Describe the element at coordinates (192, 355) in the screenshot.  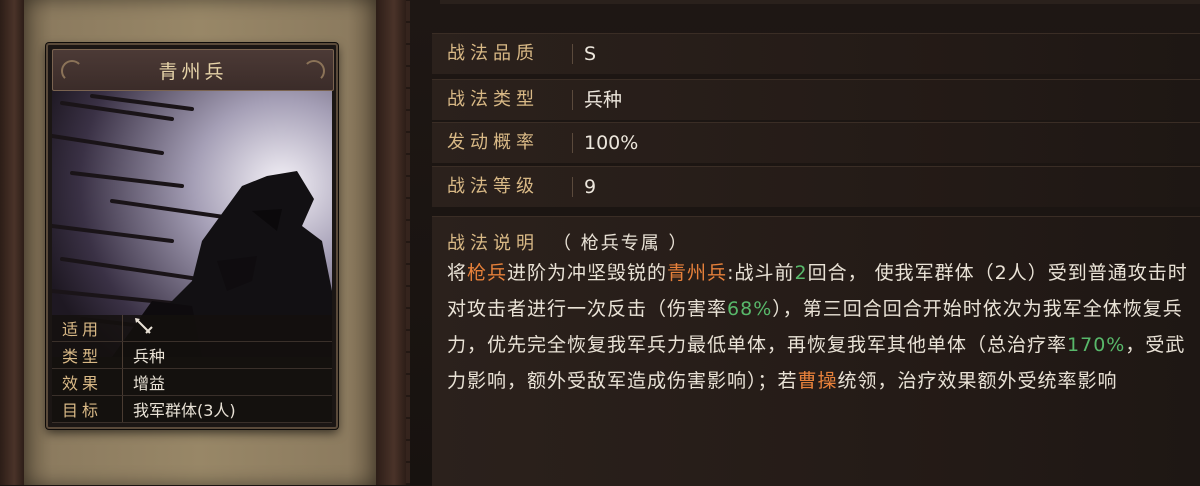
I see `info-row-type: 类型 兵种` at that location.